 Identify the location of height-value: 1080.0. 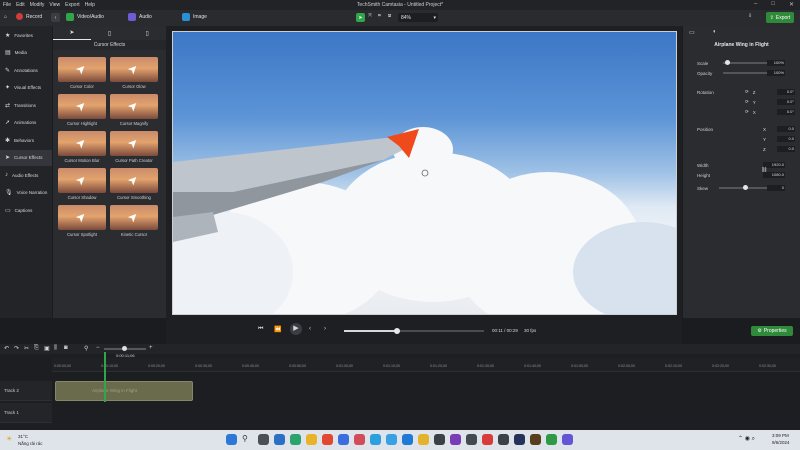
(774, 175).